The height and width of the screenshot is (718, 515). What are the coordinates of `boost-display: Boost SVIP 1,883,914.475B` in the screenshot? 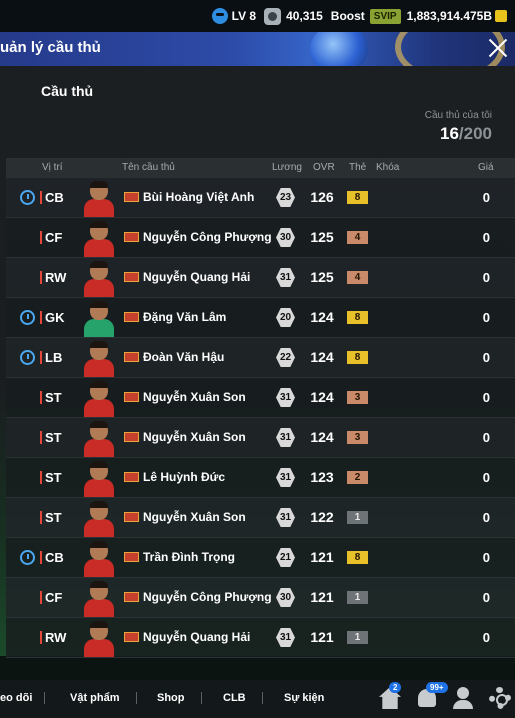 It's located at (418, 16).